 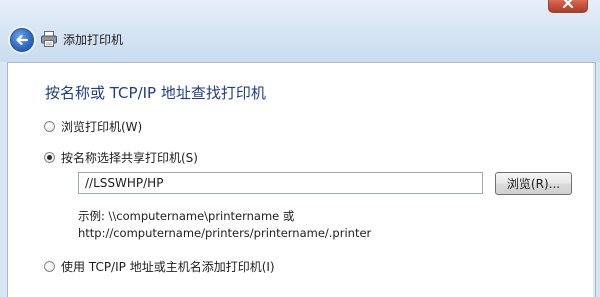 I want to click on option-add-by-tcpip: 使用 TCP/IP 地址或主机名添加打印机(I), so click(x=159, y=266).